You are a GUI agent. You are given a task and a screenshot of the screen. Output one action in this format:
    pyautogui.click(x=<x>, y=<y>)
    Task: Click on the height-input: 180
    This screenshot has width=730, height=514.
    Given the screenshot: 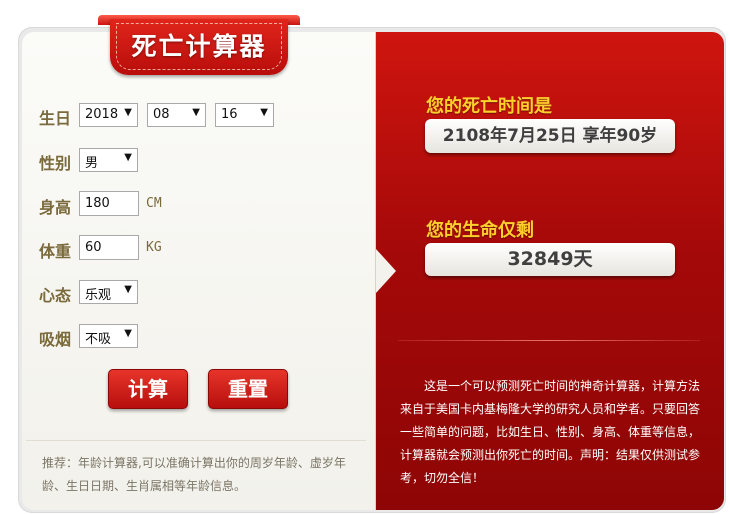 What is the action you would take?
    pyautogui.click(x=109, y=203)
    